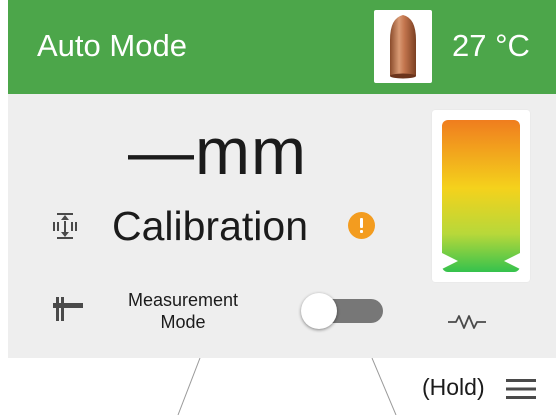 The image size is (556, 415). I want to click on warning-icon, so click(361, 225).